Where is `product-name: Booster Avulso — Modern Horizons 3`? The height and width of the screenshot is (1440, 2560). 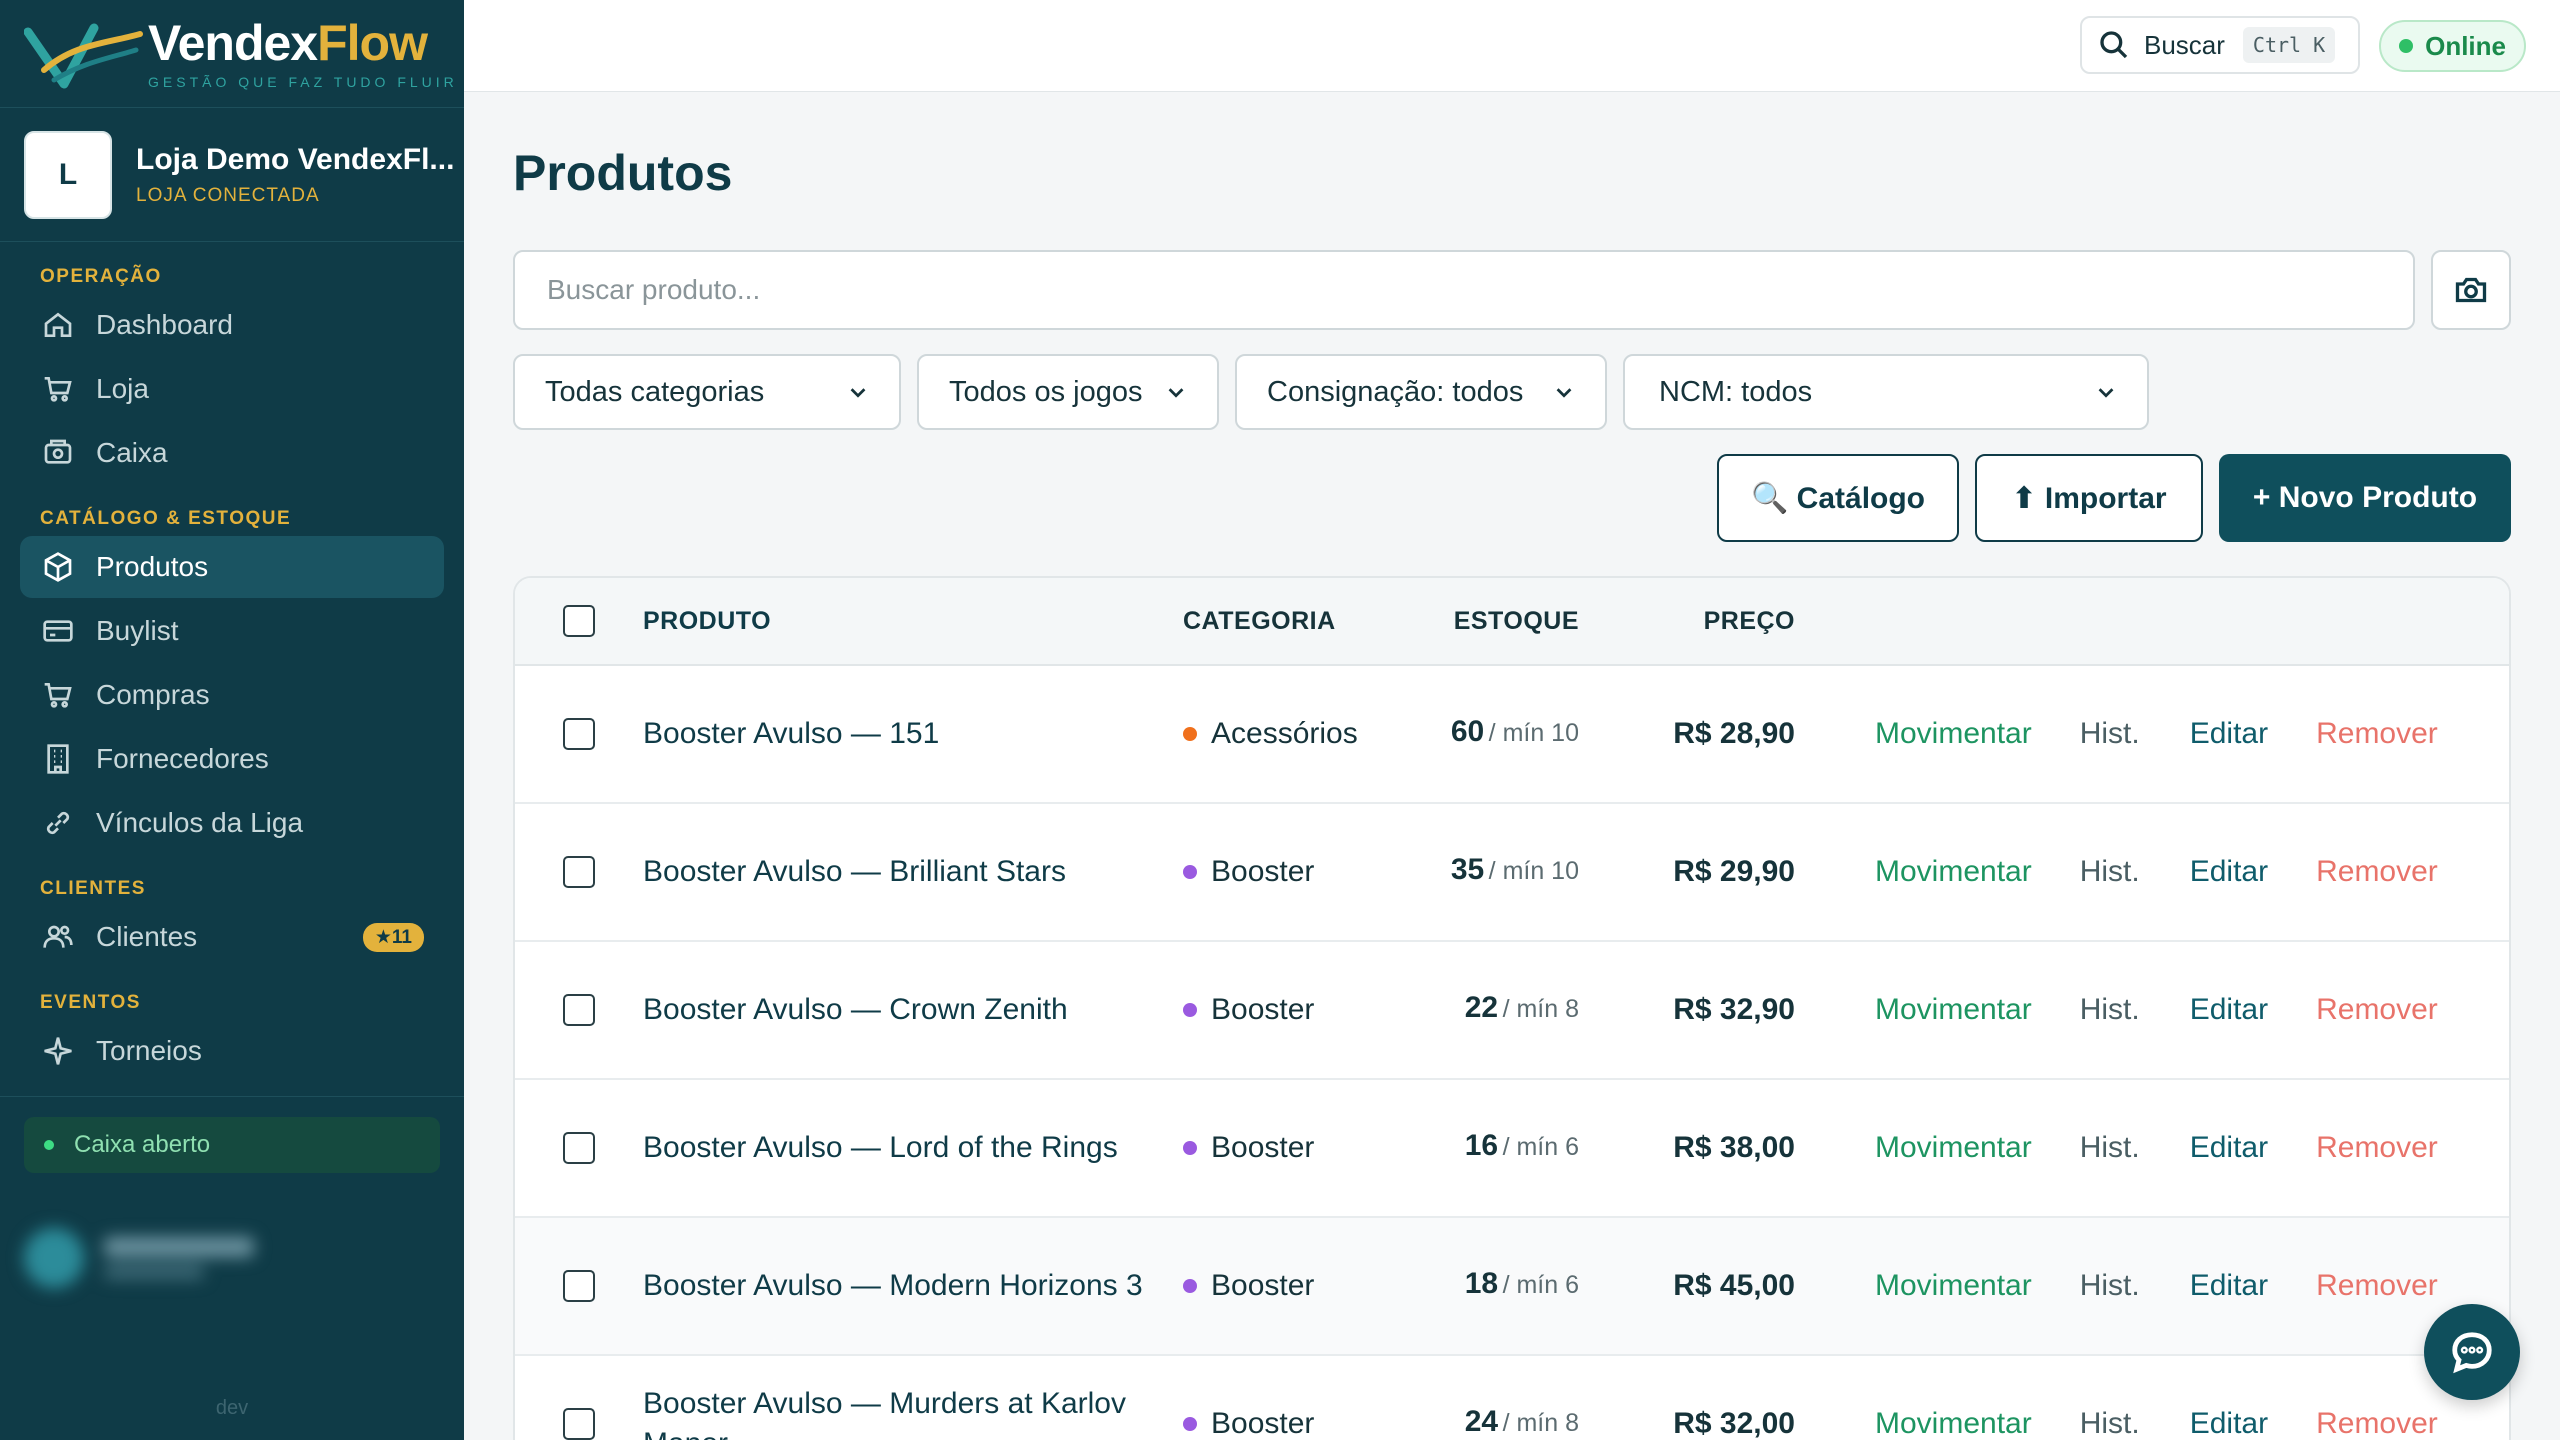 product-name: Booster Avulso — Modern Horizons 3 is located at coordinates (913, 1286).